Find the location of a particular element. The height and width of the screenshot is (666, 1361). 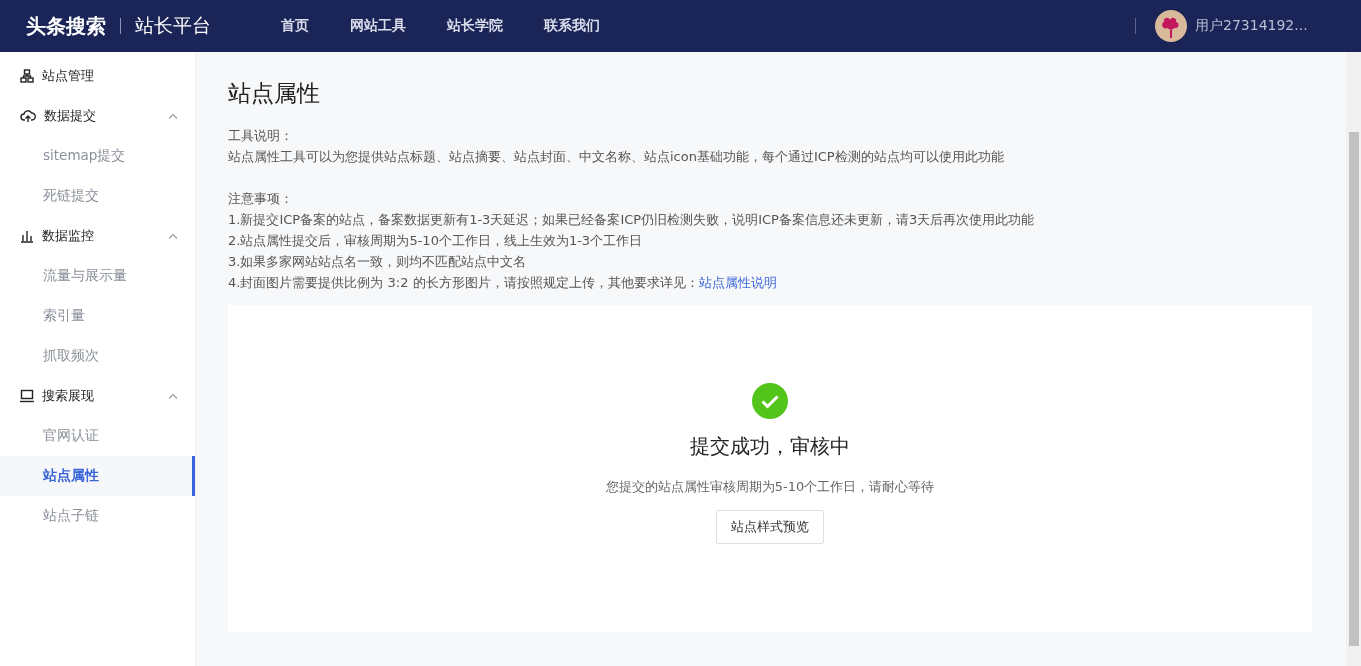

nav-link: 联系我们 is located at coordinates (572, 26).